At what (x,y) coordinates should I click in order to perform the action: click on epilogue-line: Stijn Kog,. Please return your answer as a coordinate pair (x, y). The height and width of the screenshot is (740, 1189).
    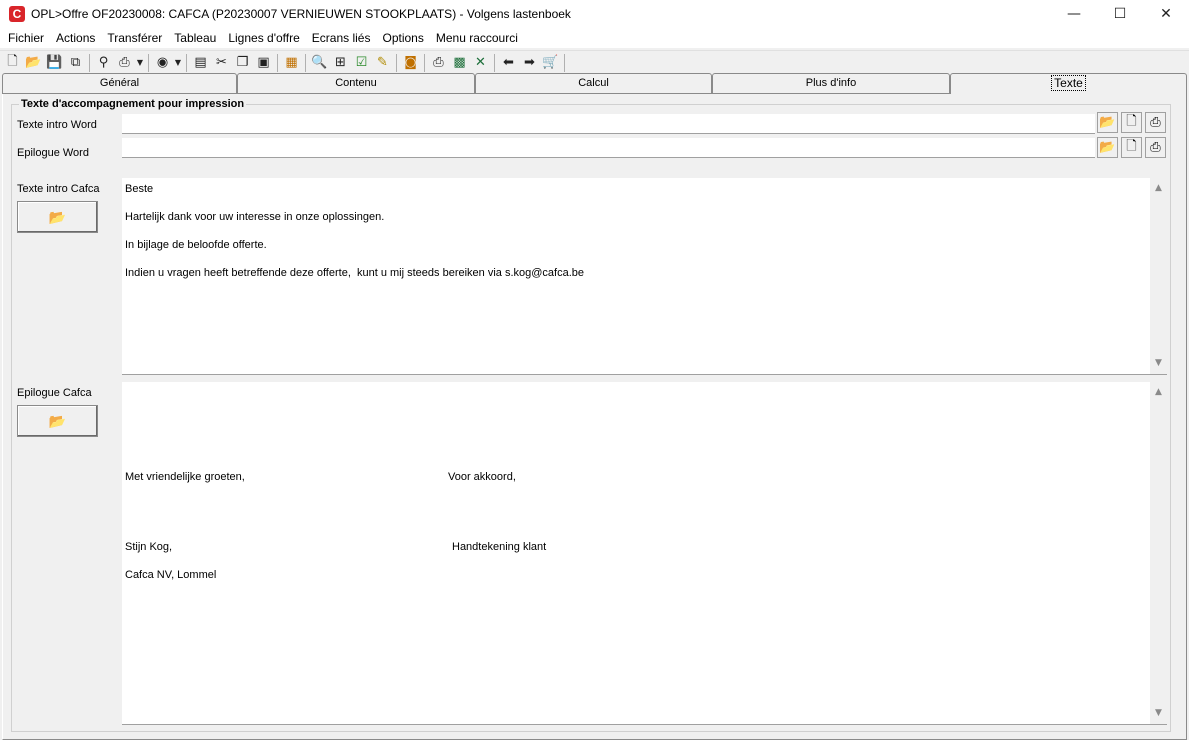
    Looking at the image, I should click on (149, 547).